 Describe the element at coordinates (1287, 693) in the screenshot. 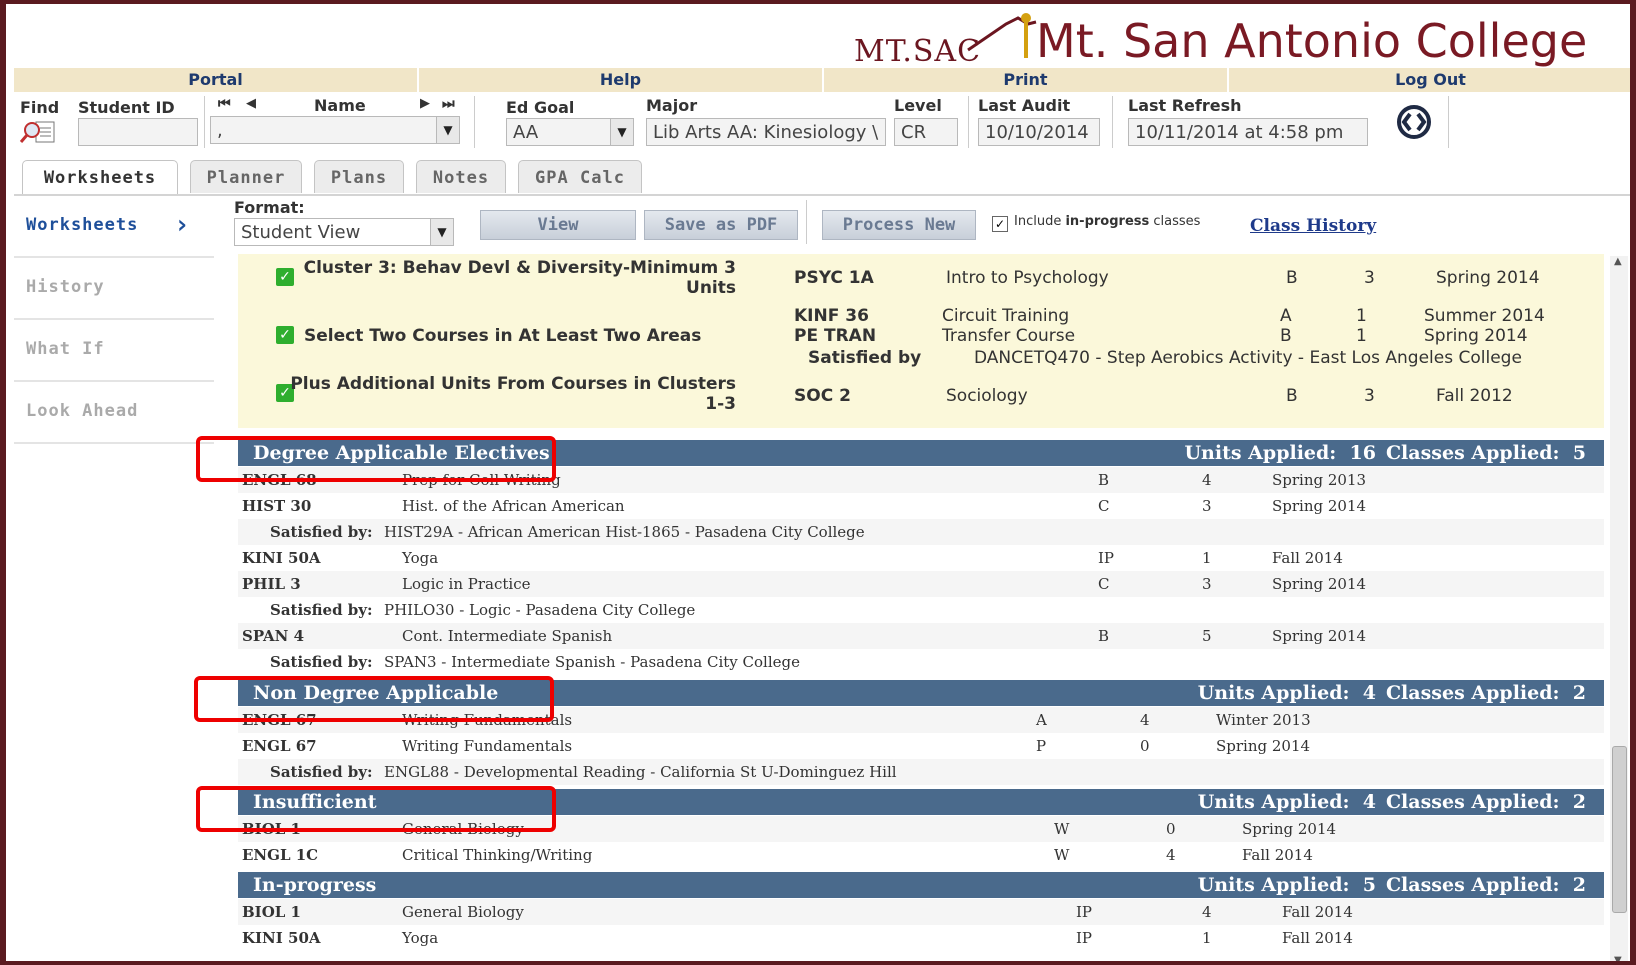

I see `units-applied: Units Applied: 4` at that location.